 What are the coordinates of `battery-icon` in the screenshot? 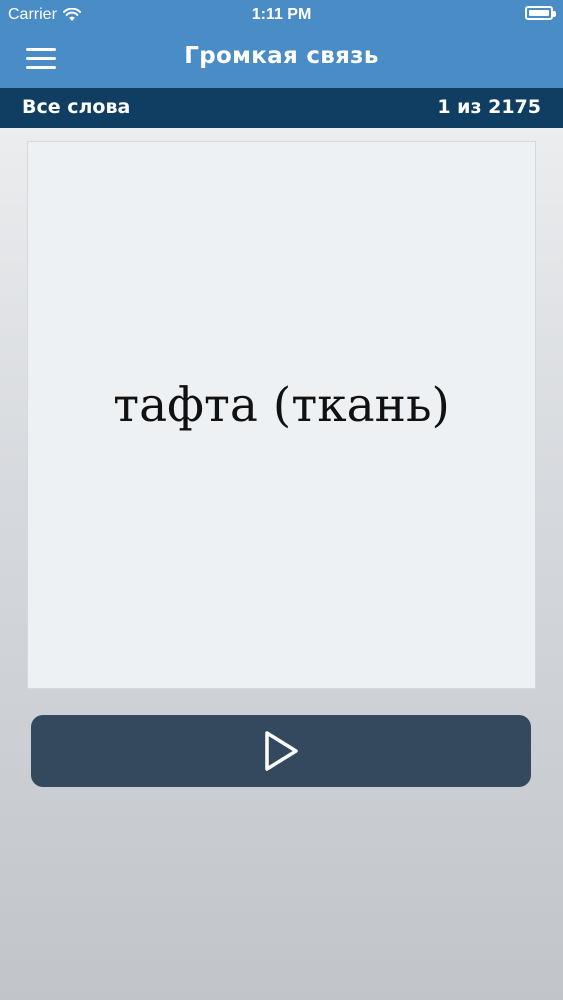 It's located at (540, 13).